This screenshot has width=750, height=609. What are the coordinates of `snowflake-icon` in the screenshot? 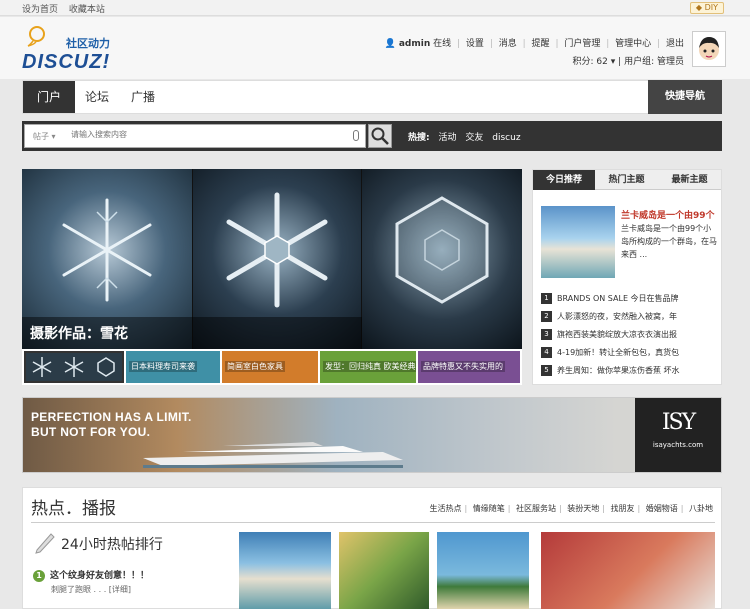 It's located at (277, 250).